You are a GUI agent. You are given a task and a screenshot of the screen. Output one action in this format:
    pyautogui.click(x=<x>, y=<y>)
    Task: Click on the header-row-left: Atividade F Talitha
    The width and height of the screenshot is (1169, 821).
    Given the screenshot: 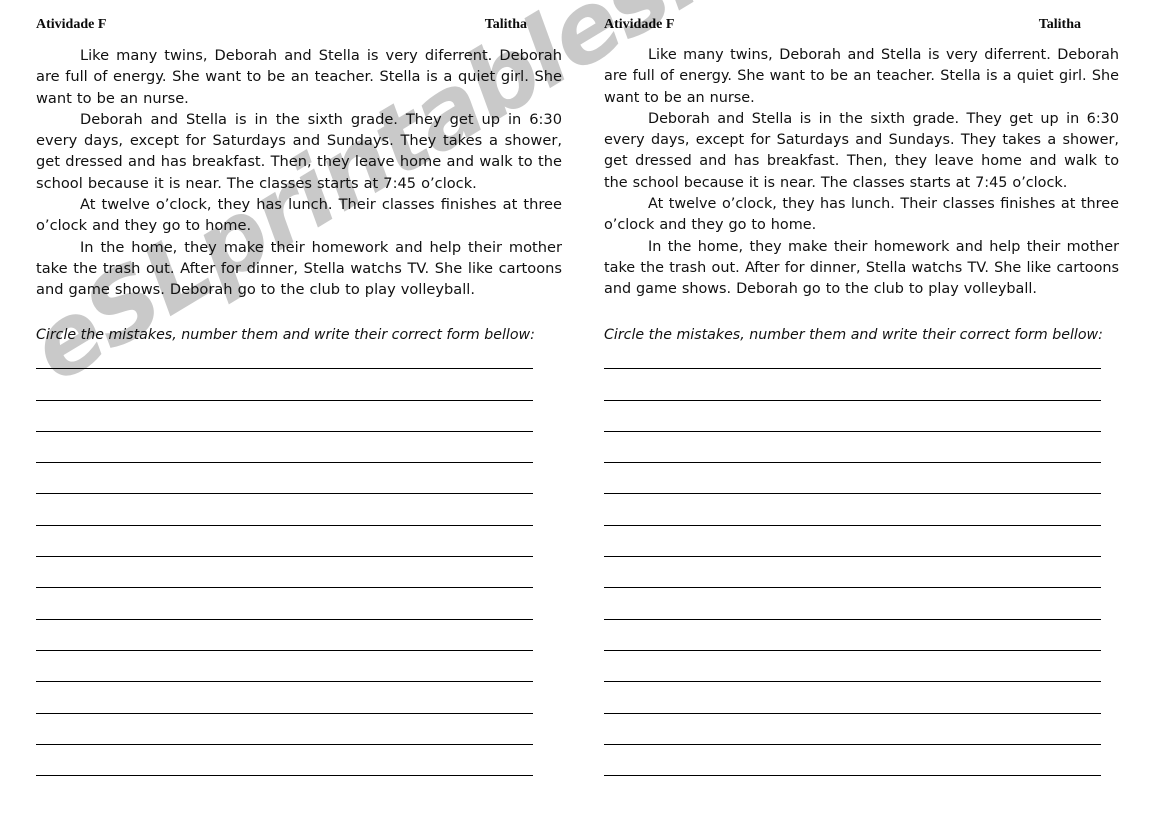 What is the action you would take?
    pyautogui.click(x=299, y=19)
    